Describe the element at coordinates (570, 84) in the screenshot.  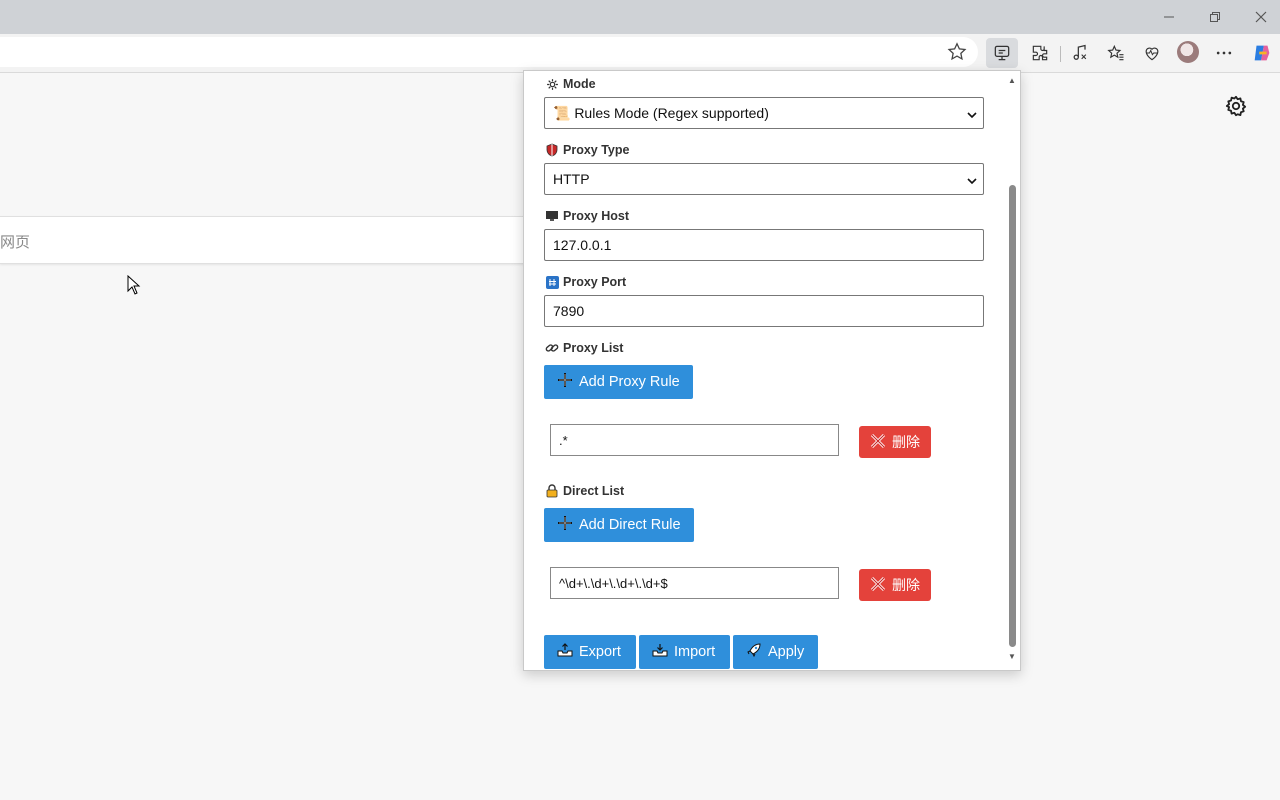
I see `mode-label: Mode` at that location.